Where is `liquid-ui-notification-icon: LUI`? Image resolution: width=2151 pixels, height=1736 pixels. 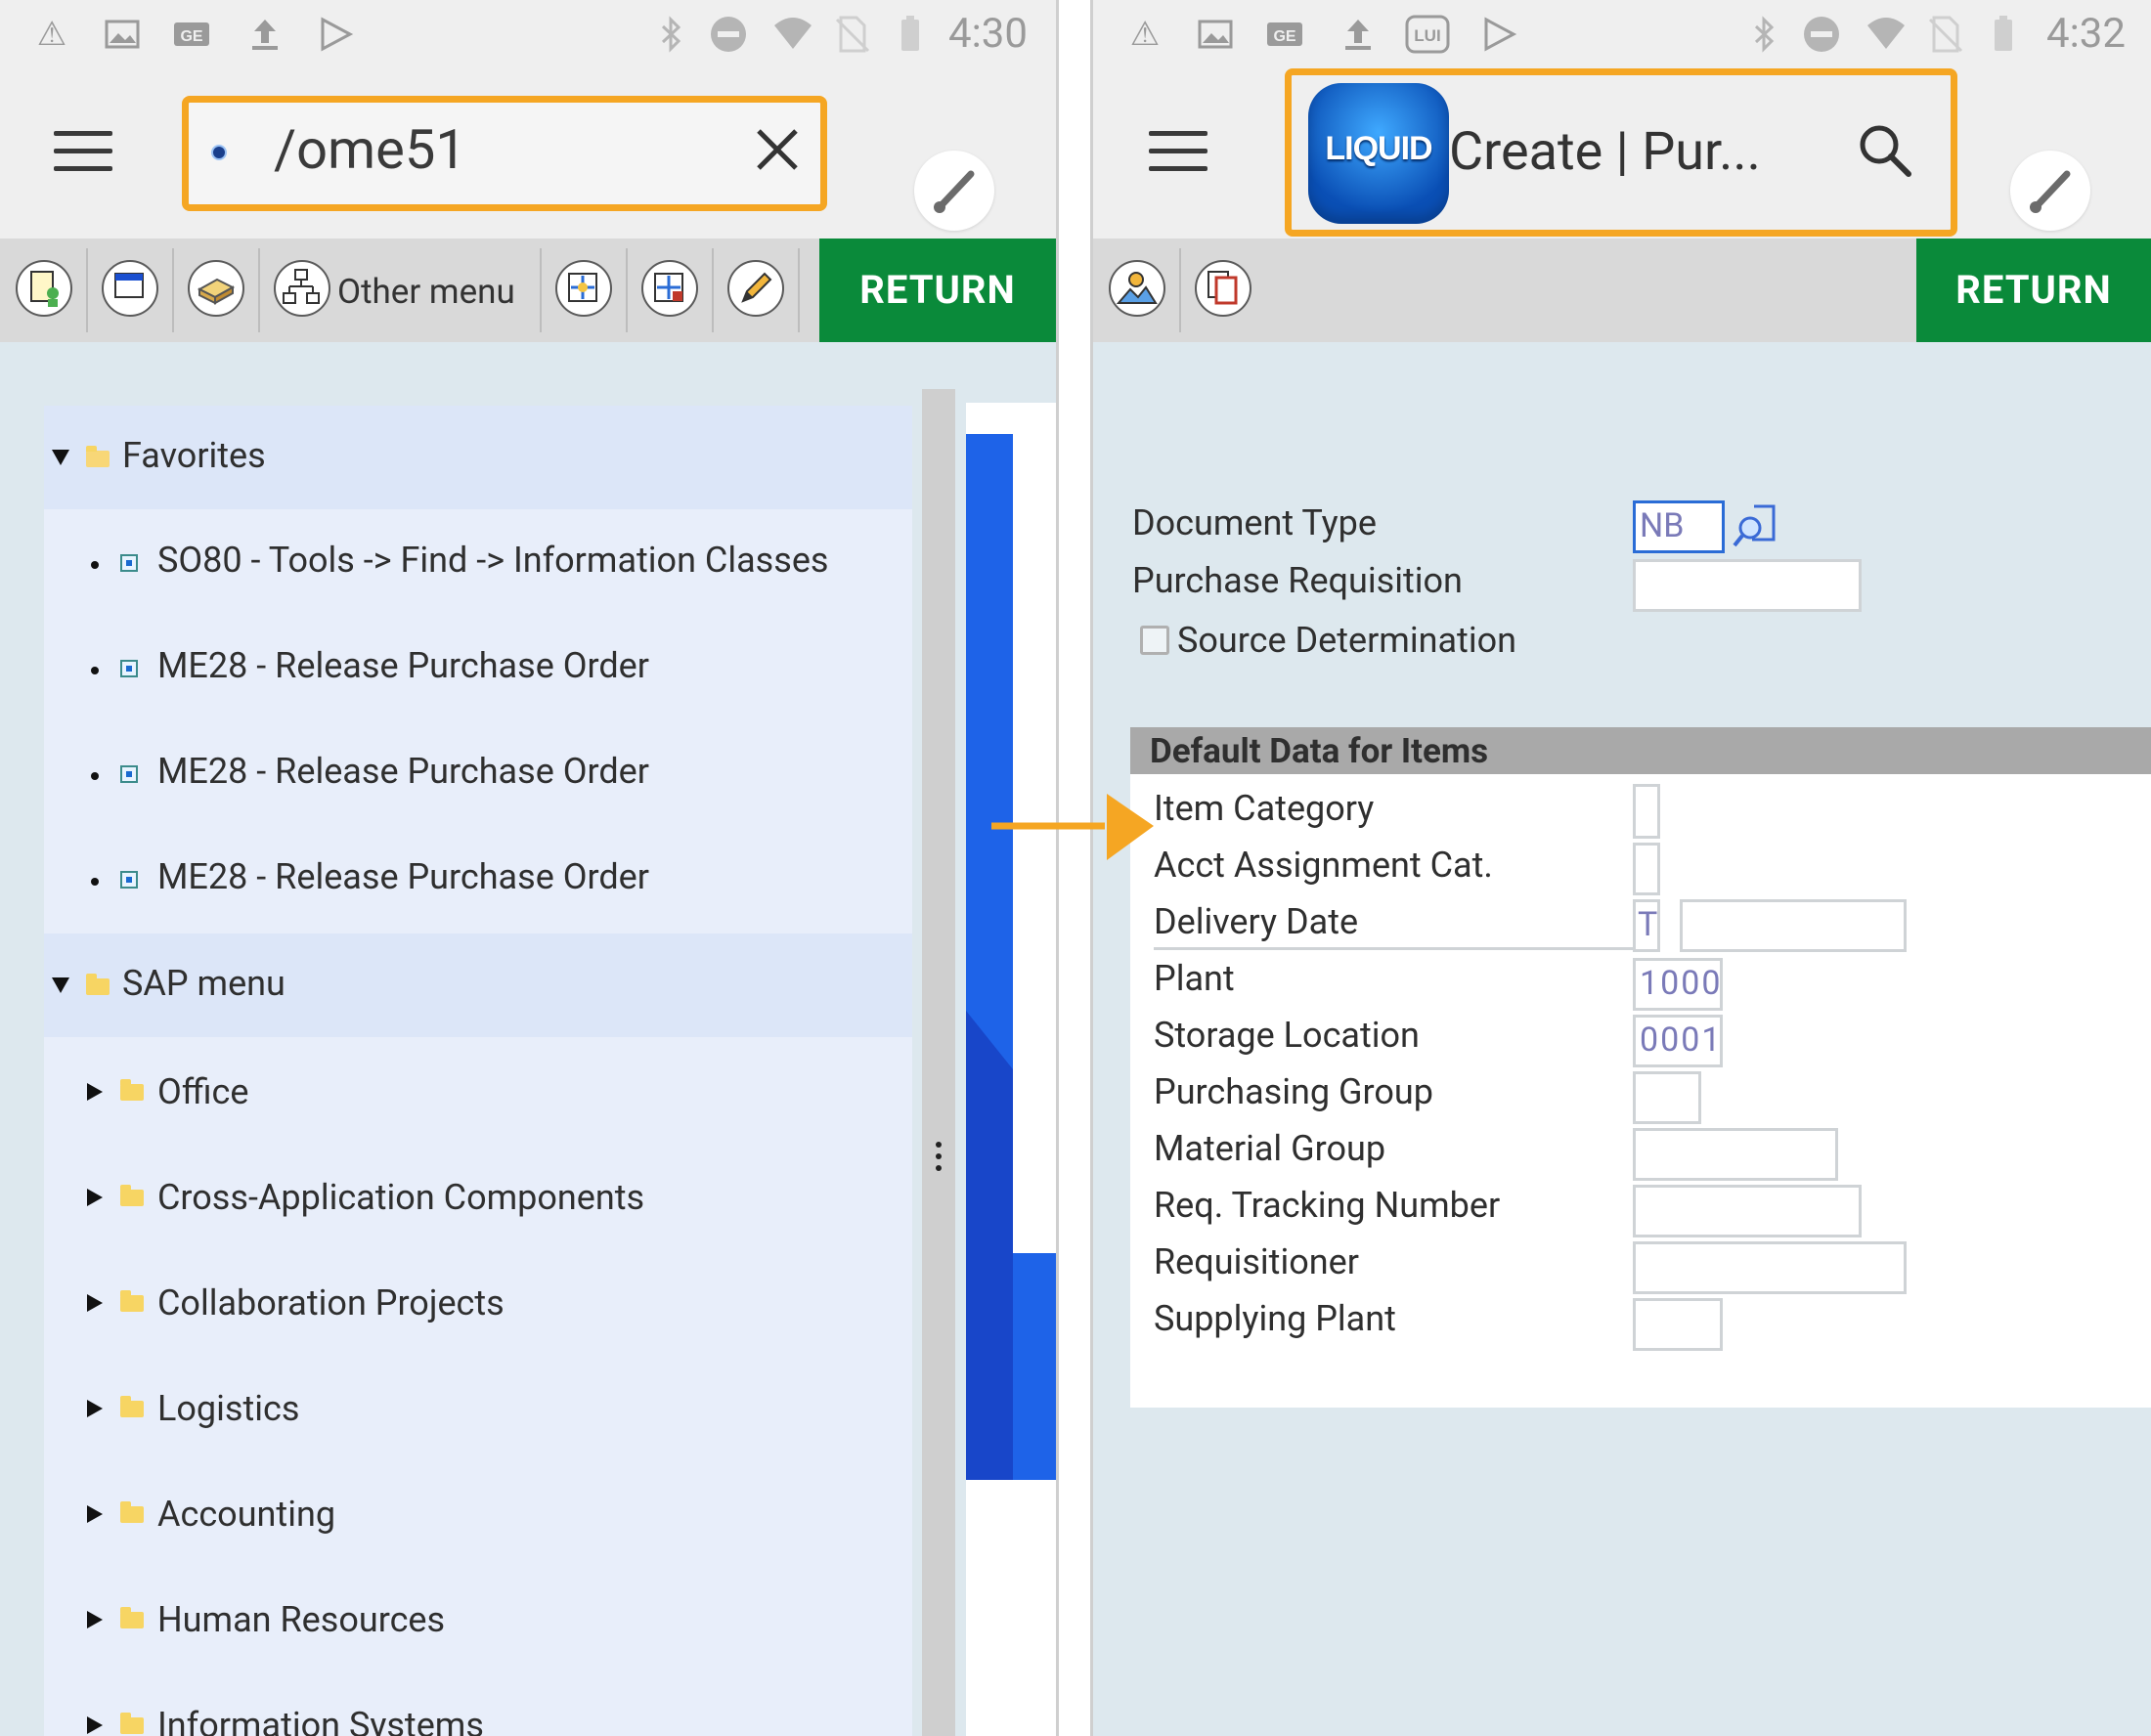 liquid-ui-notification-icon: LUI is located at coordinates (1427, 34).